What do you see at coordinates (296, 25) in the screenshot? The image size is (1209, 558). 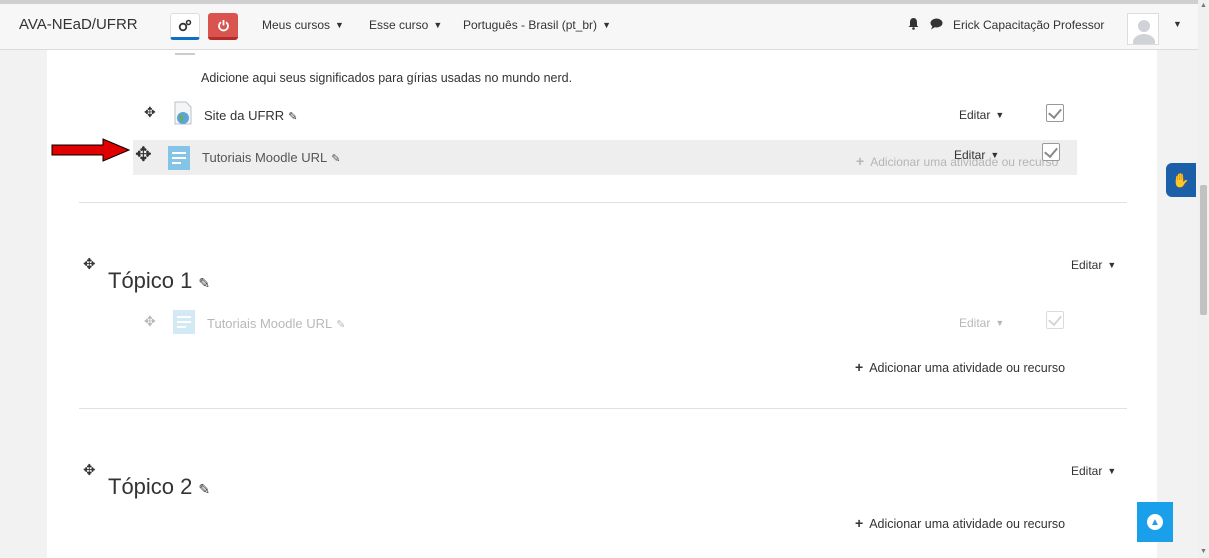 I see `menu-meus-cursos-label: Meus cursos` at bounding box center [296, 25].